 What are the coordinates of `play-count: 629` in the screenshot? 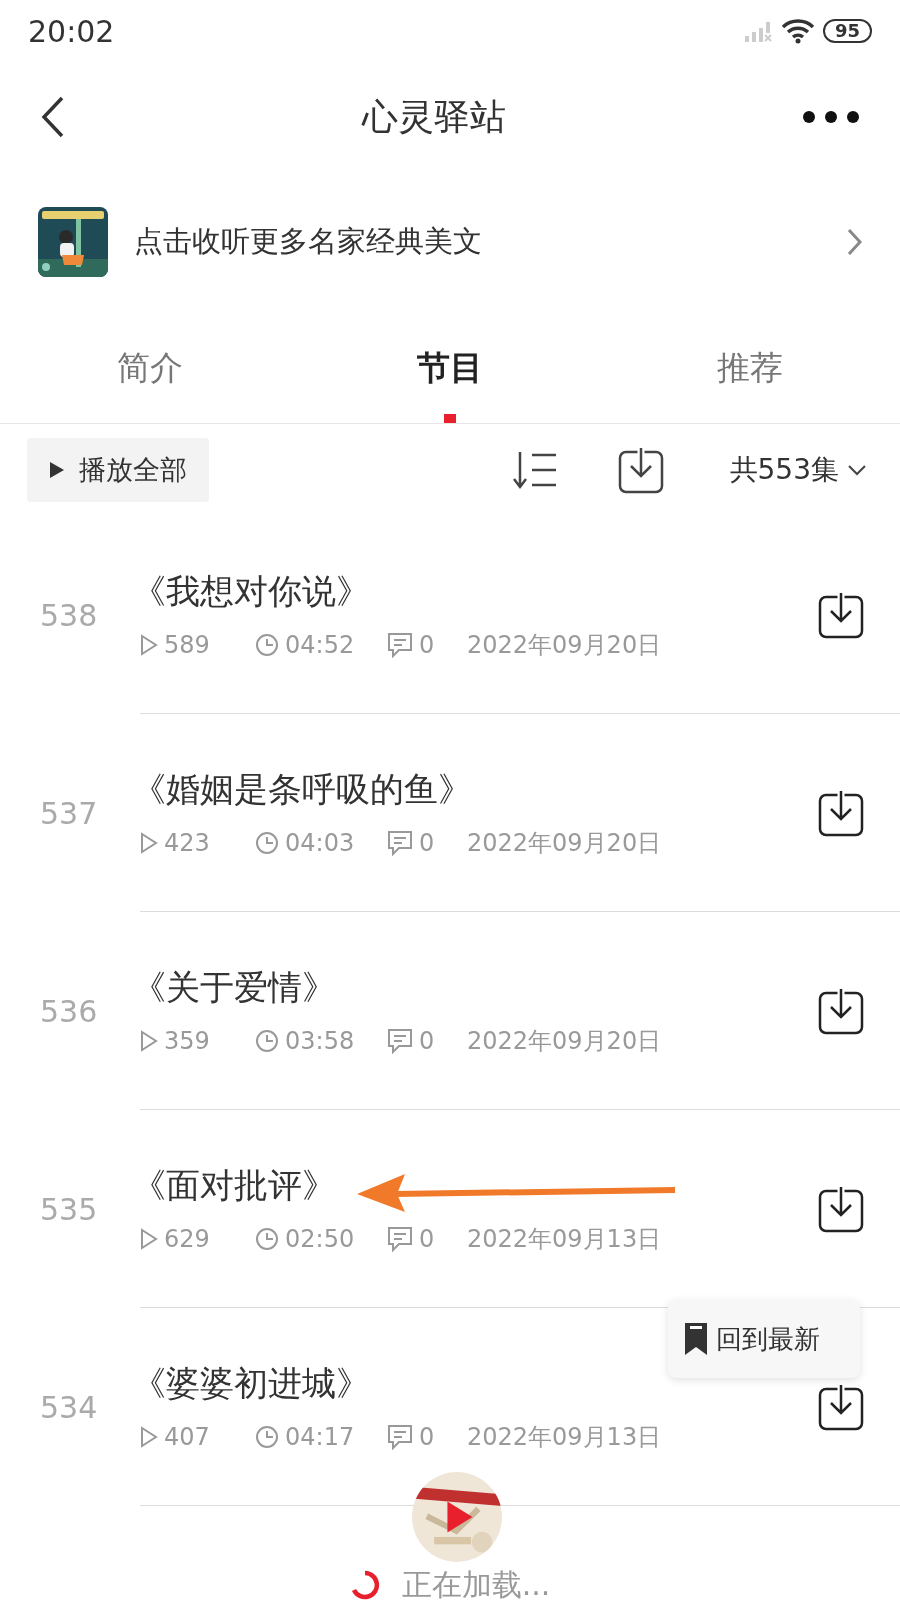 It's located at (187, 1239).